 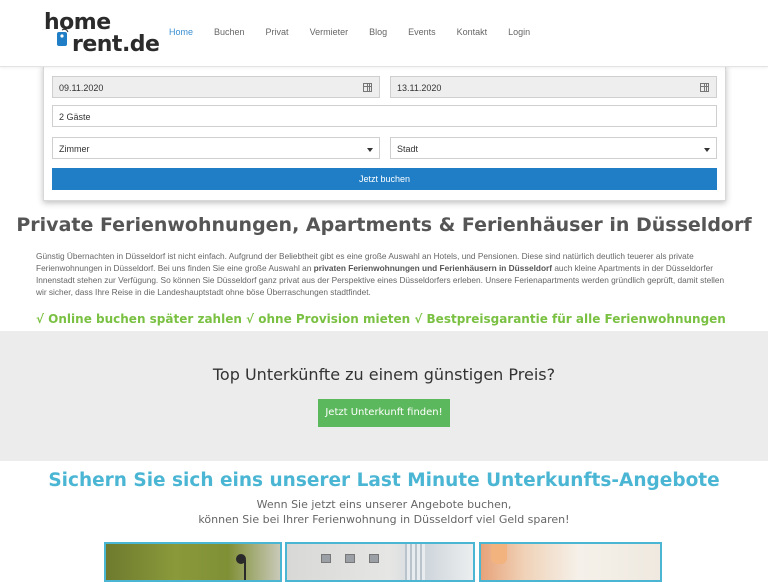 What do you see at coordinates (231, 32) in the screenshot?
I see `nav-buchen: Buchen` at bounding box center [231, 32].